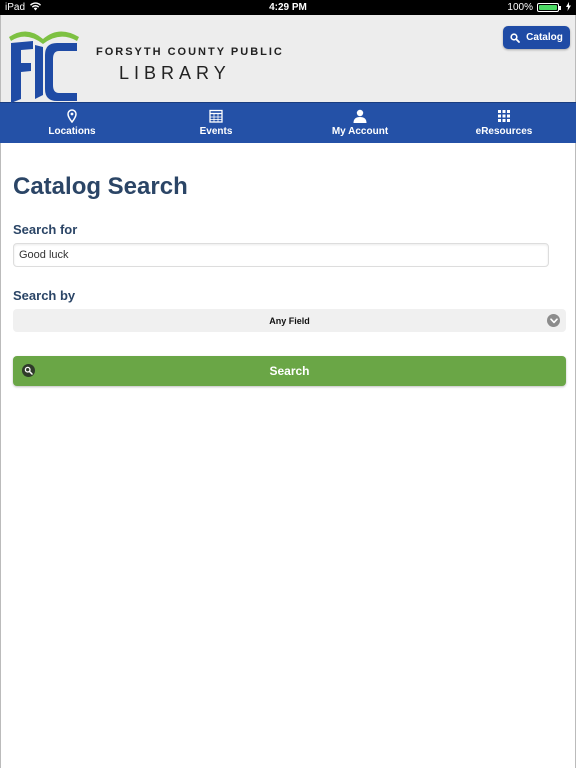  What do you see at coordinates (100, 186) in the screenshot?
I see `page-title: Catalog Search` at bounding box center [100, 186].